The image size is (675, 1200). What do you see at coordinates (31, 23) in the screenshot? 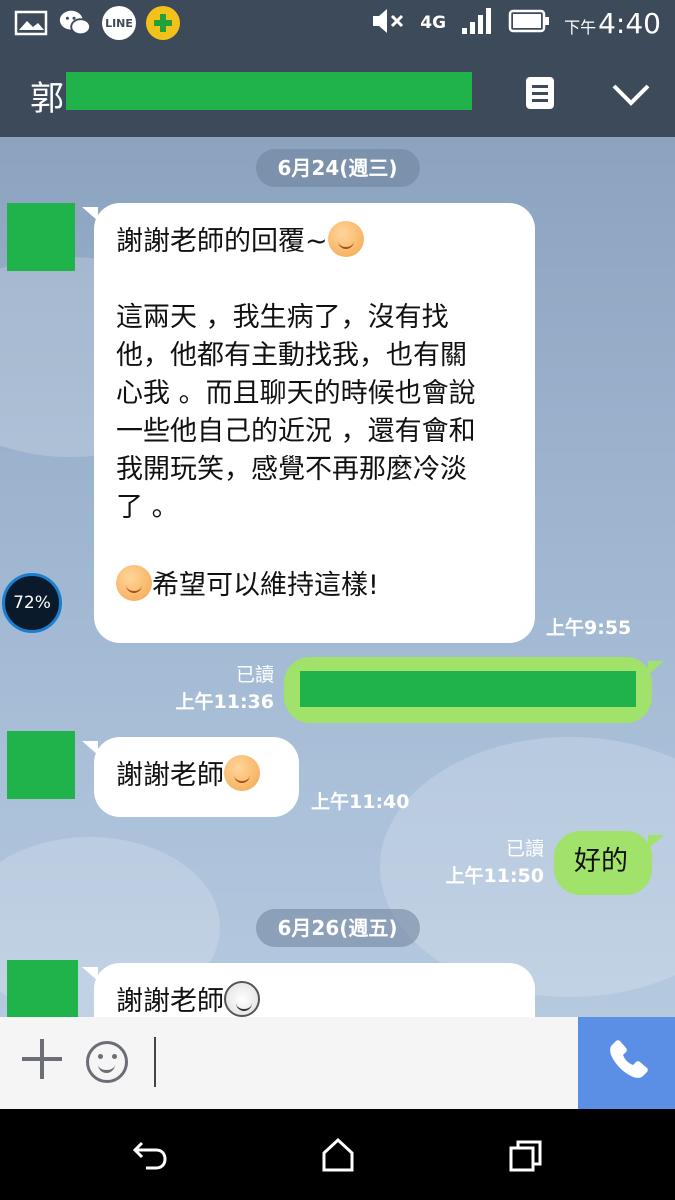
I see `gallery-icon` at bounding box center [31, 23].